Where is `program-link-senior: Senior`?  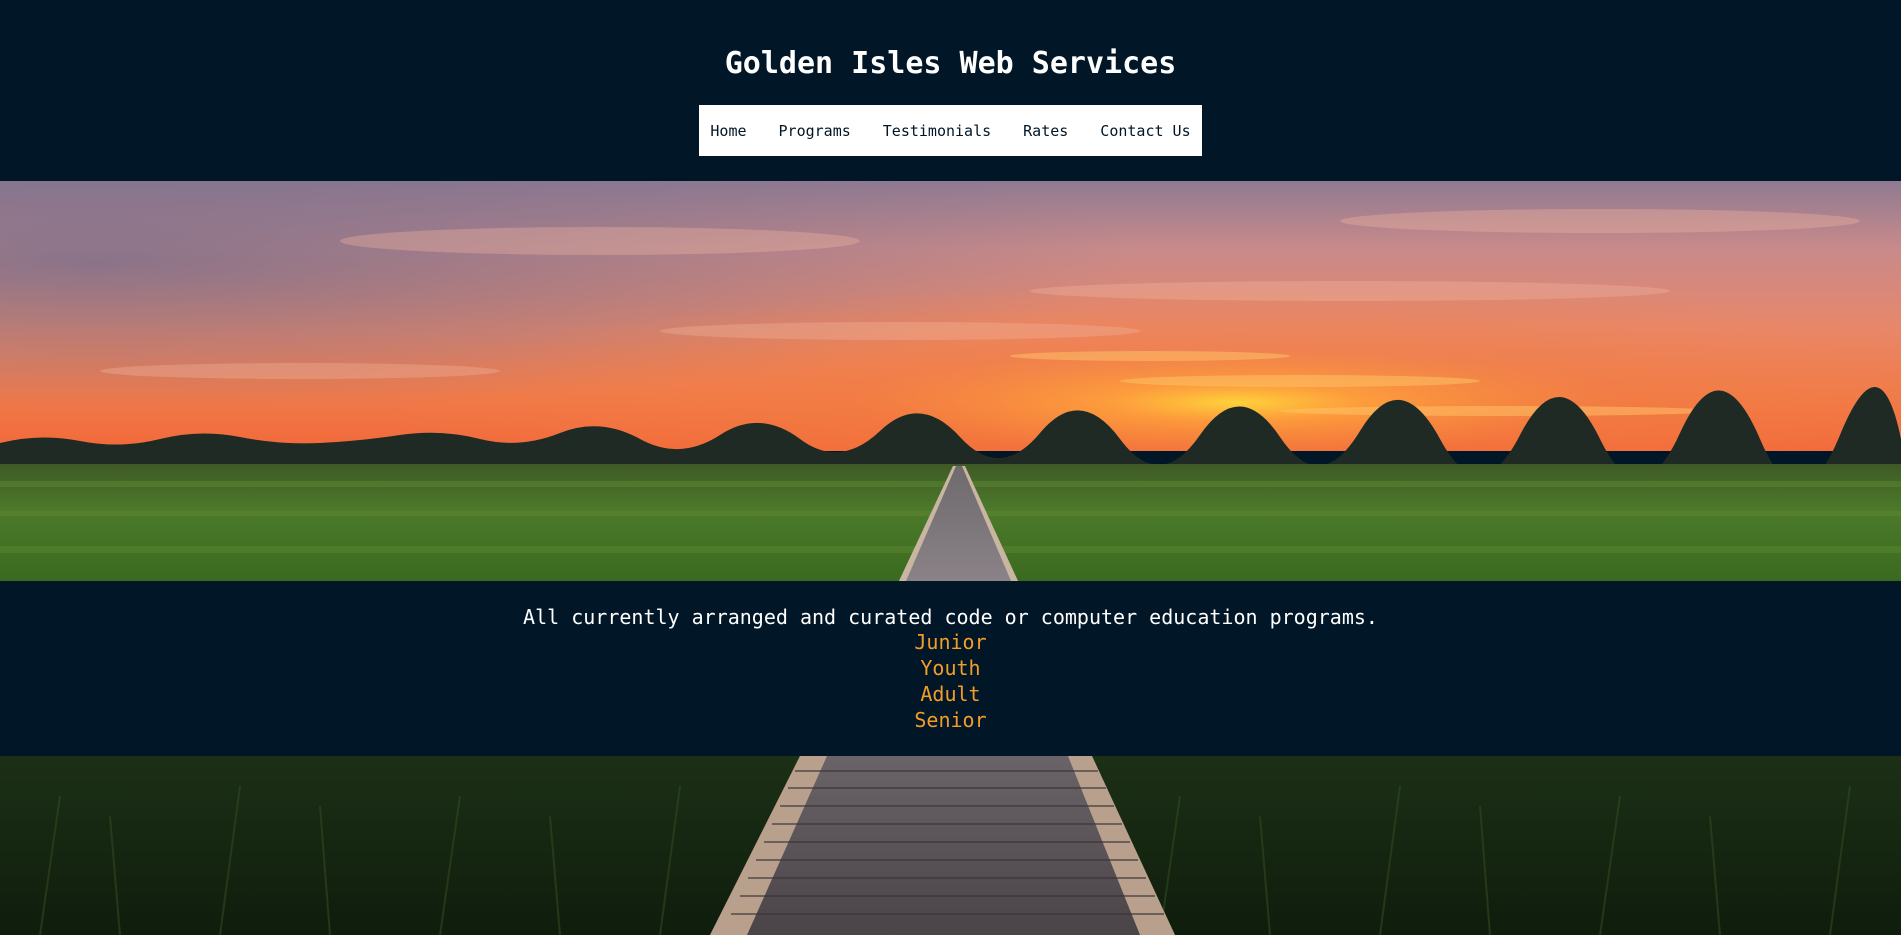 program-link-senior: Senior is located at coordinates (950, 720).